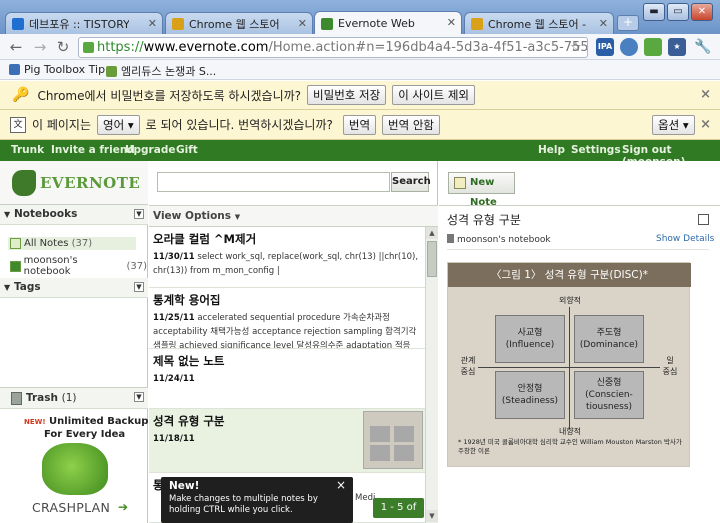  Describe the element at coordinates (596, 150) in the screenshot. I see `nav-settings-link: Settings` at that location.